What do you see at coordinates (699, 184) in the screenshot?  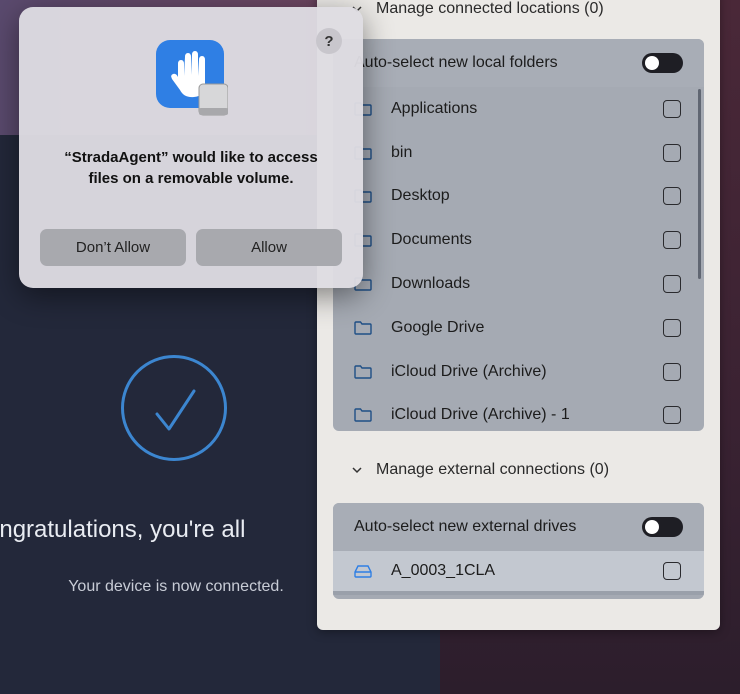 I see `folders-scrollbar` at bounding box center [699, 184].